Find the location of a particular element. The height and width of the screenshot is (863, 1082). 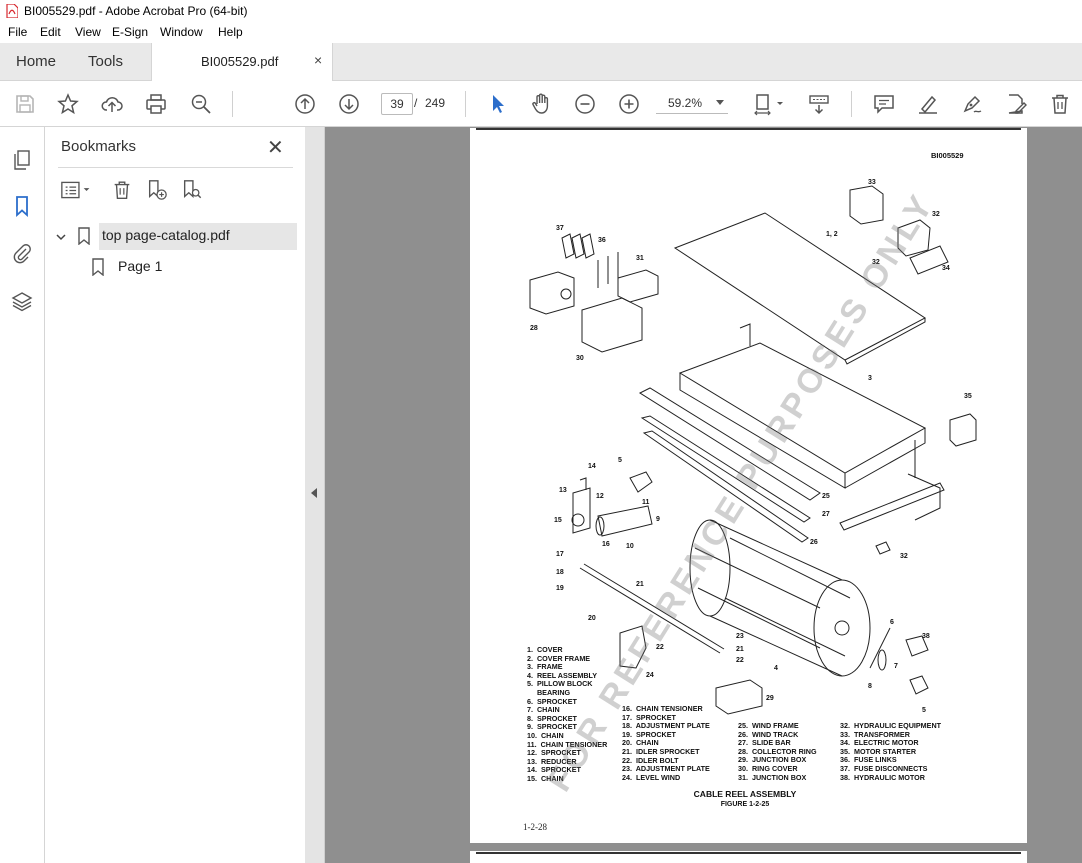

highlight-pen-icon is located at coordinates (928, 104).